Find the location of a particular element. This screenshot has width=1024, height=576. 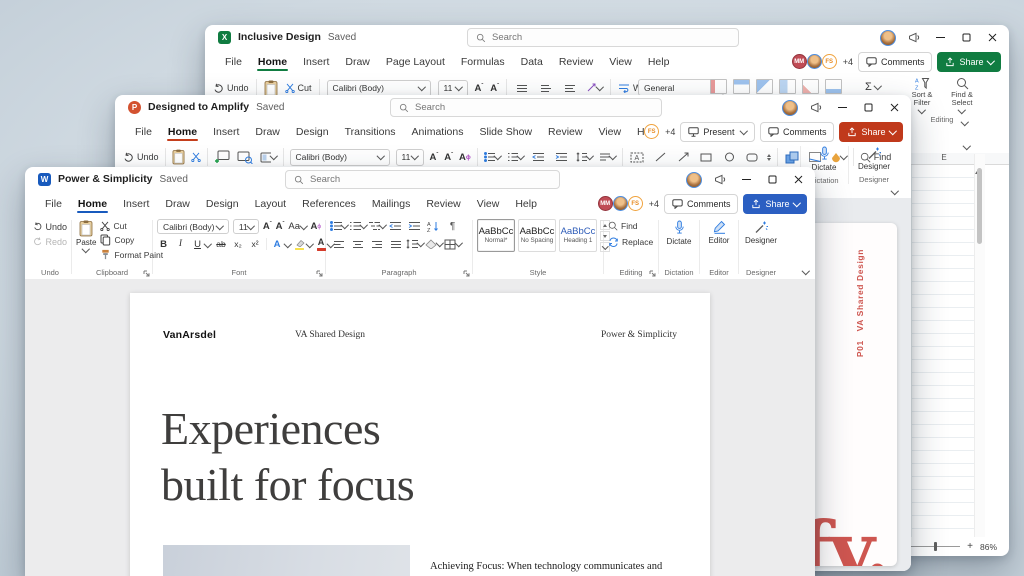

shape-line-icon is located at coordinates (660, 157).